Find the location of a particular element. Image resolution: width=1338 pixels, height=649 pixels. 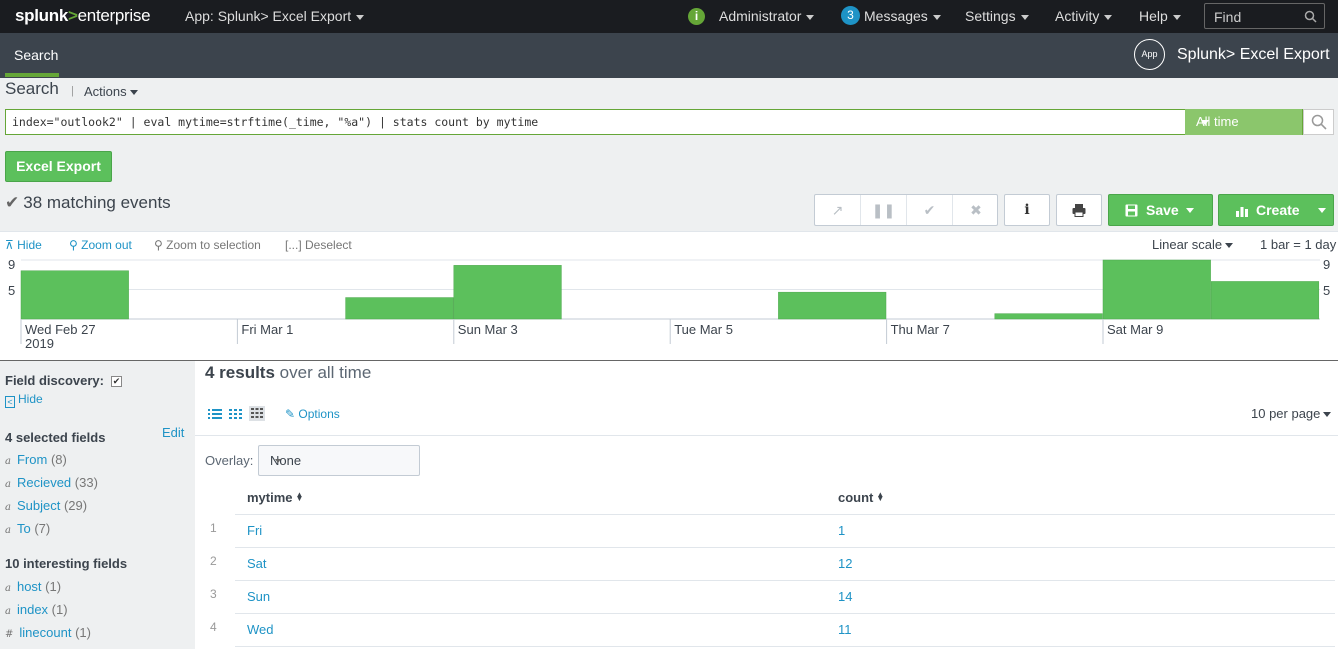

column-header-label: count is located at coordinates (856, 497).